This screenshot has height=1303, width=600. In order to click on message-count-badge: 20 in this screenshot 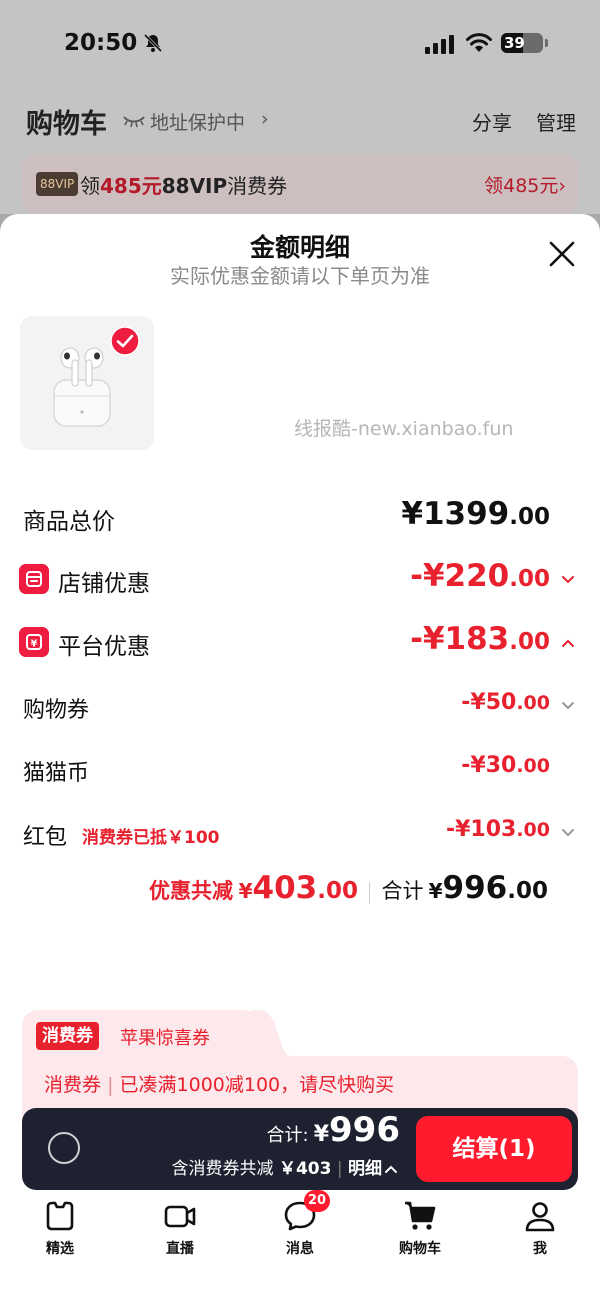, I will do `click(317, 1201)`.